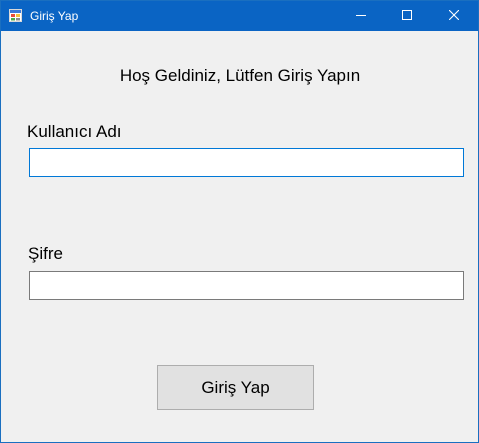 The width and height of the screenshot is (479, 443). Describe the element at coordinates (239, 16) in the screenshot. I see `title-bar: Giriş Yap` at that location.